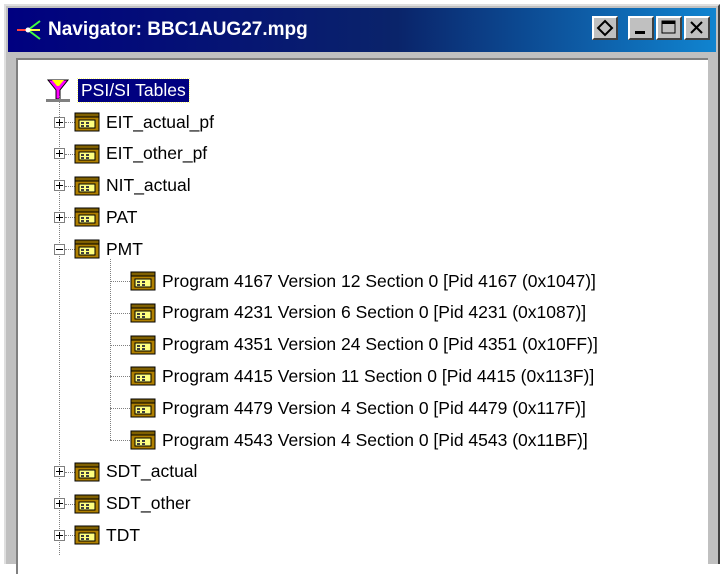  Describe the element at coordinates (362, 30) in the screenshot. I see `title-bar: Navigator: BBC1AUG27.mpg` at that location.